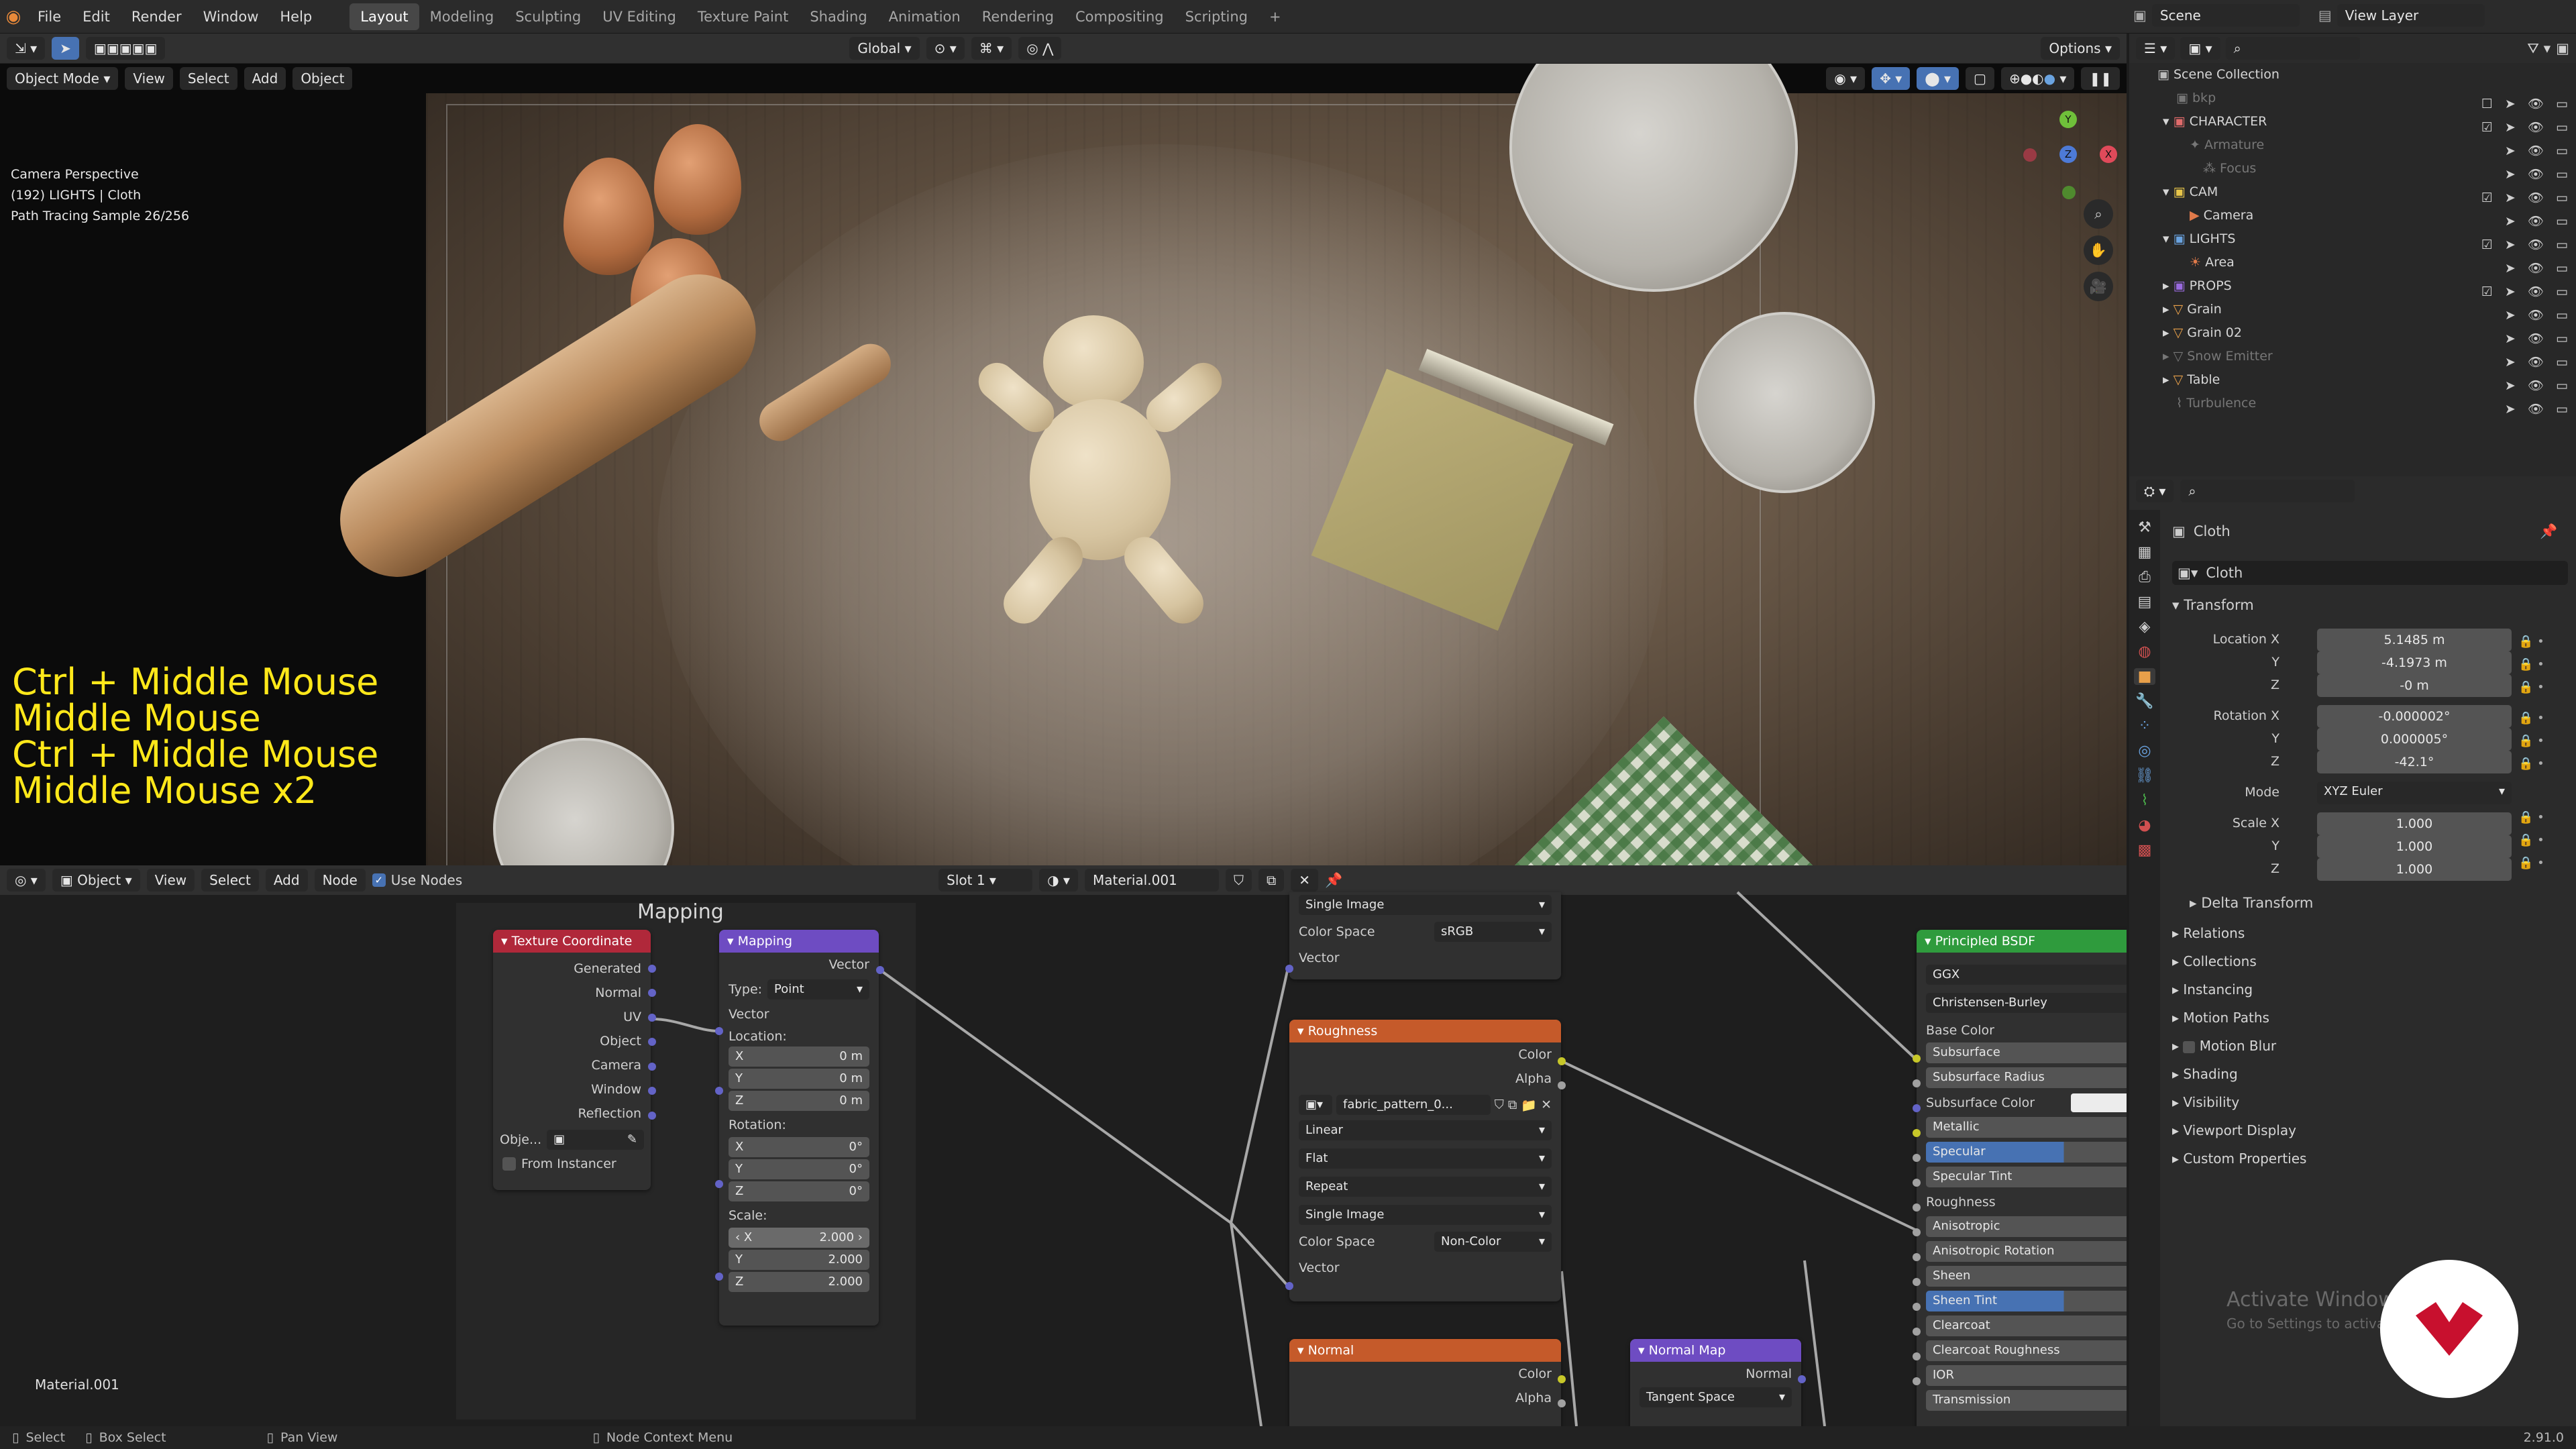 The width and height of the screenshot is (2576, 1449). Describe the element at coordinates (322, 78) in the screenshot. I see `viewport-menu-object: Object` at that location.